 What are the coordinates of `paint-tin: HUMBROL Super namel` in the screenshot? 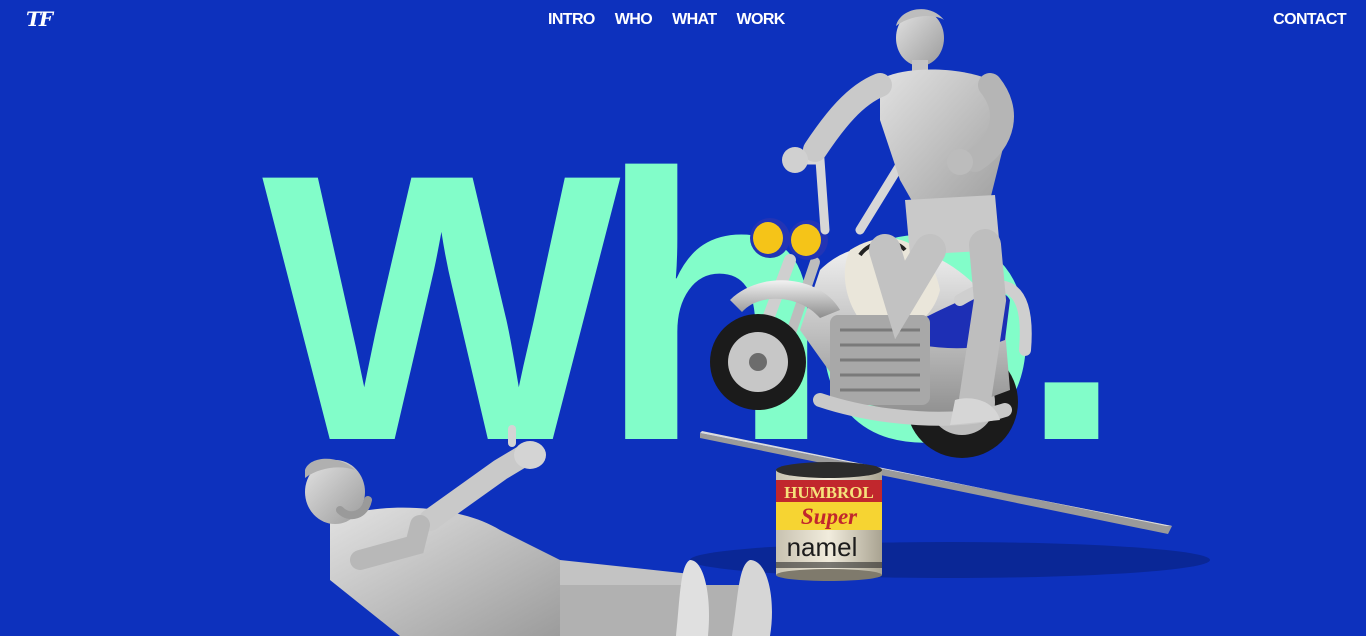 It's located at (829, 521).